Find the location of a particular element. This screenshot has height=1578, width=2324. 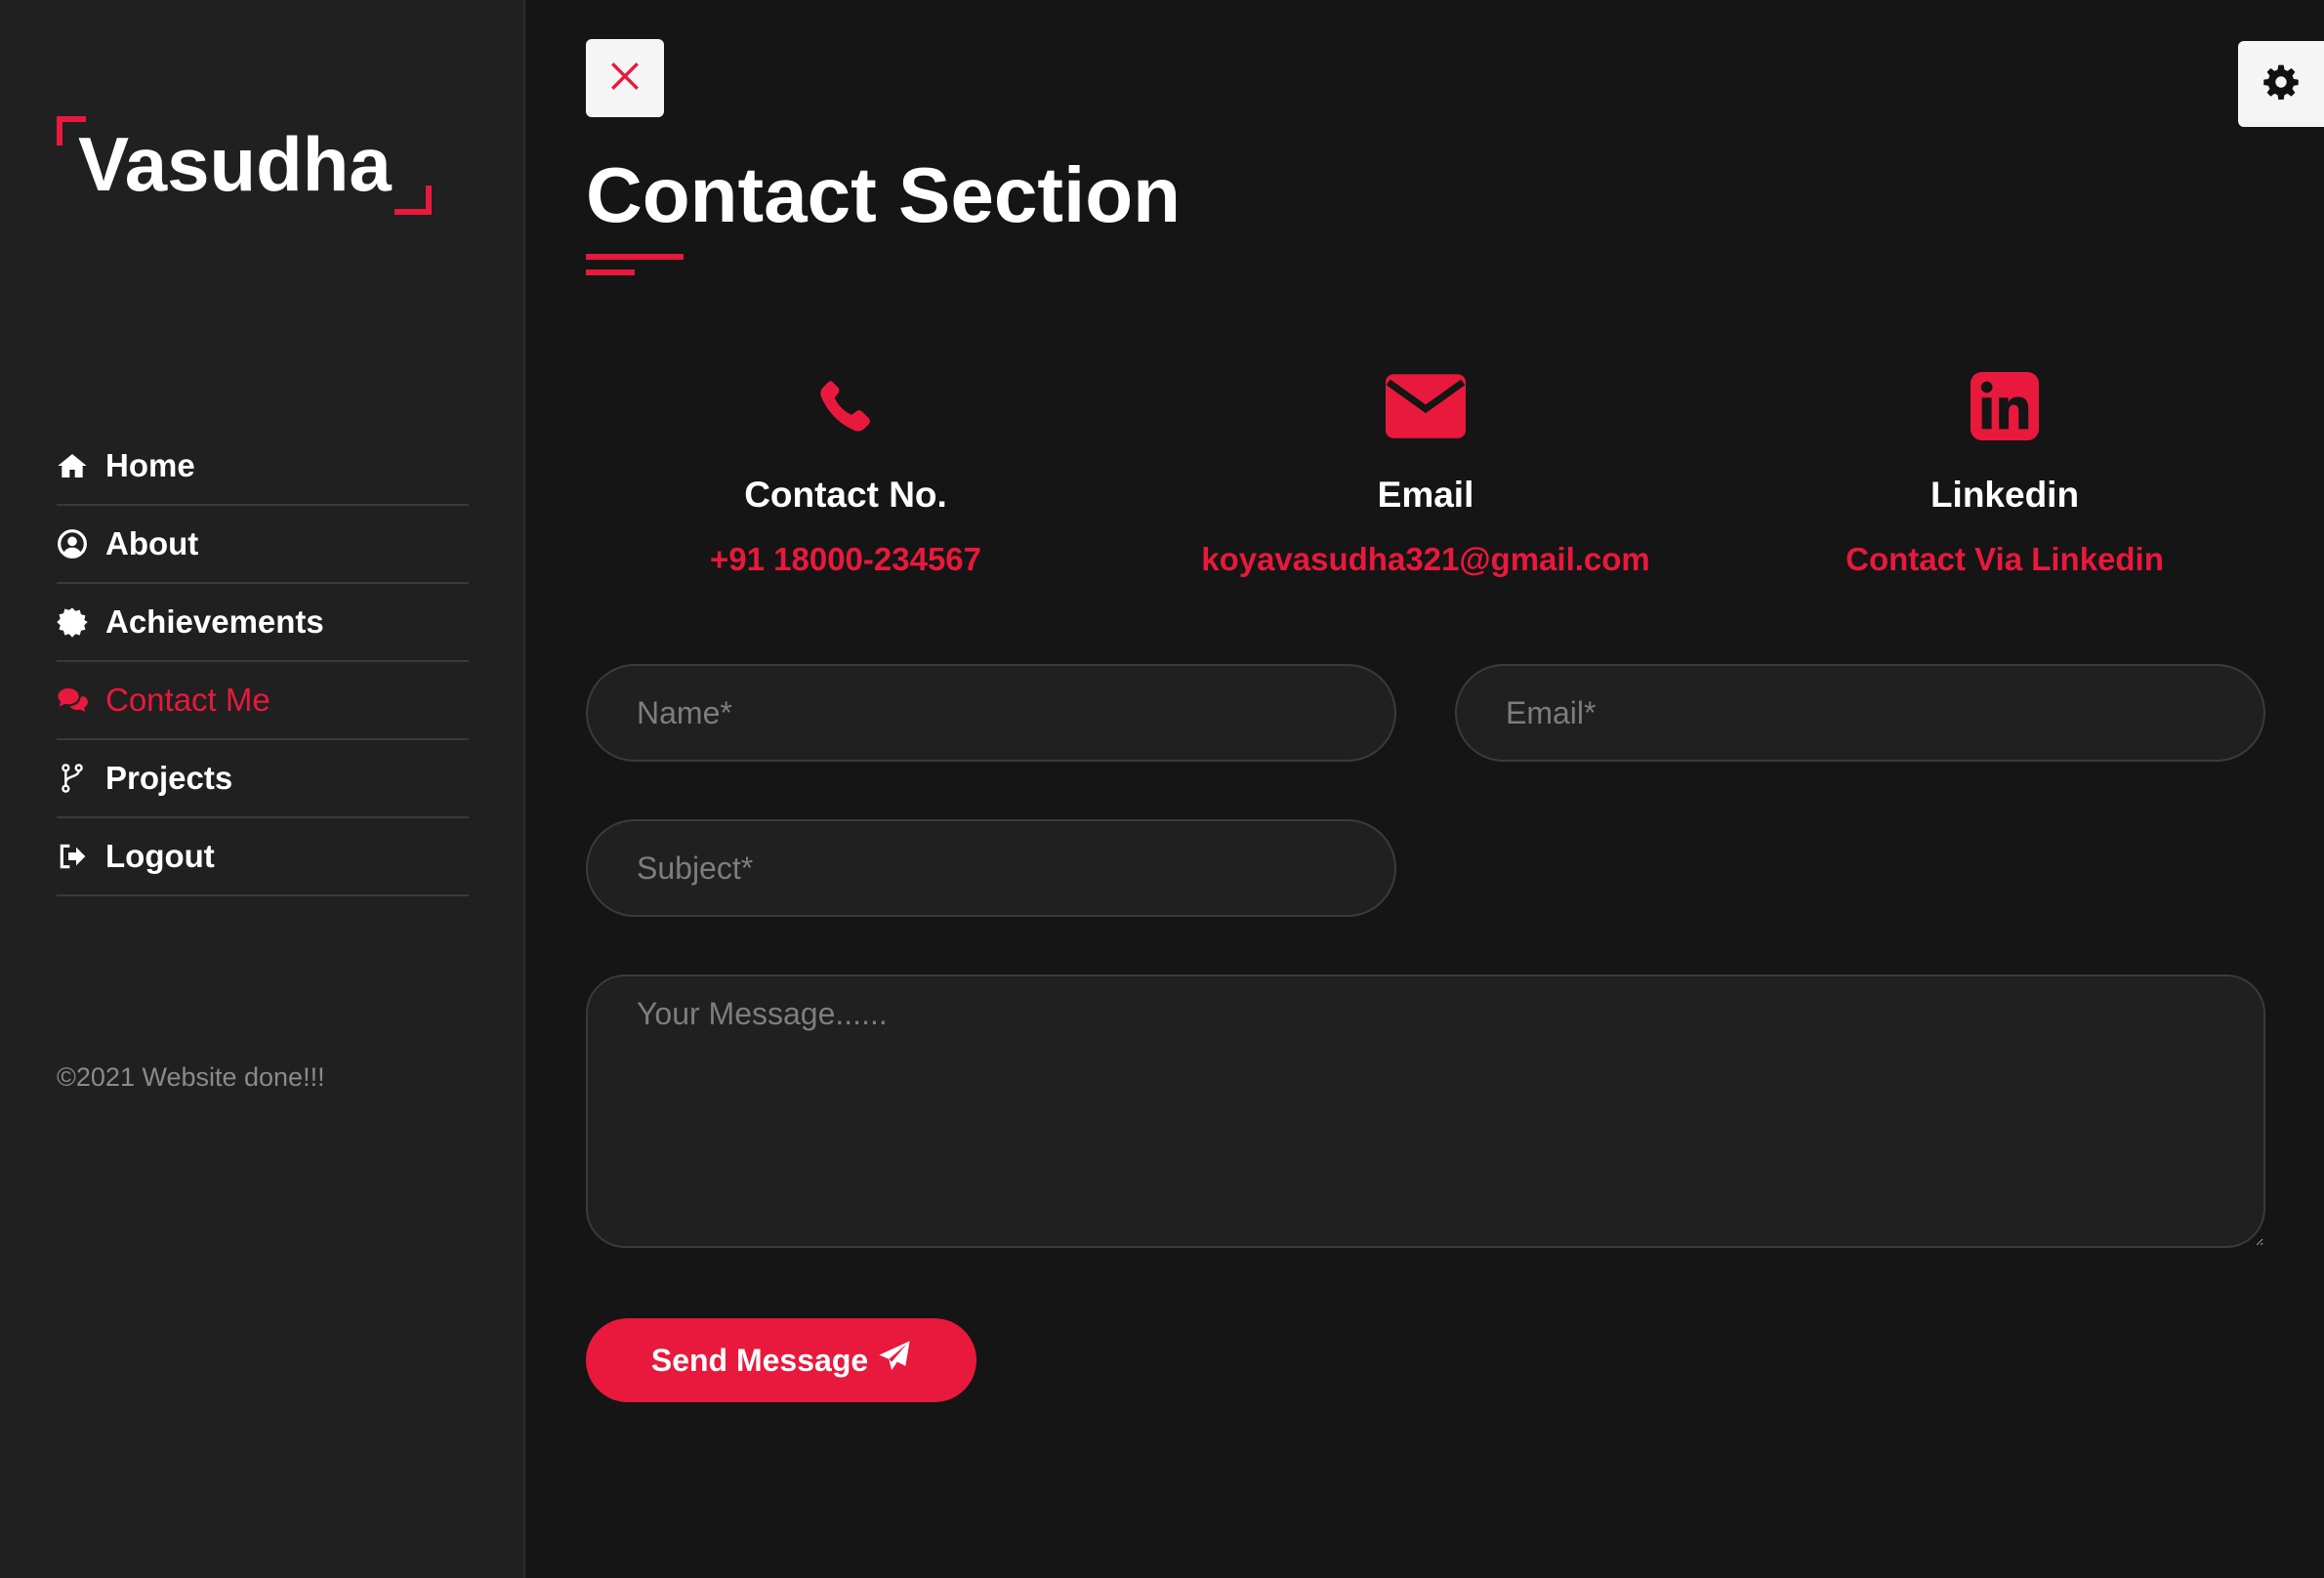

name-input is located at coordinates (991, 713).